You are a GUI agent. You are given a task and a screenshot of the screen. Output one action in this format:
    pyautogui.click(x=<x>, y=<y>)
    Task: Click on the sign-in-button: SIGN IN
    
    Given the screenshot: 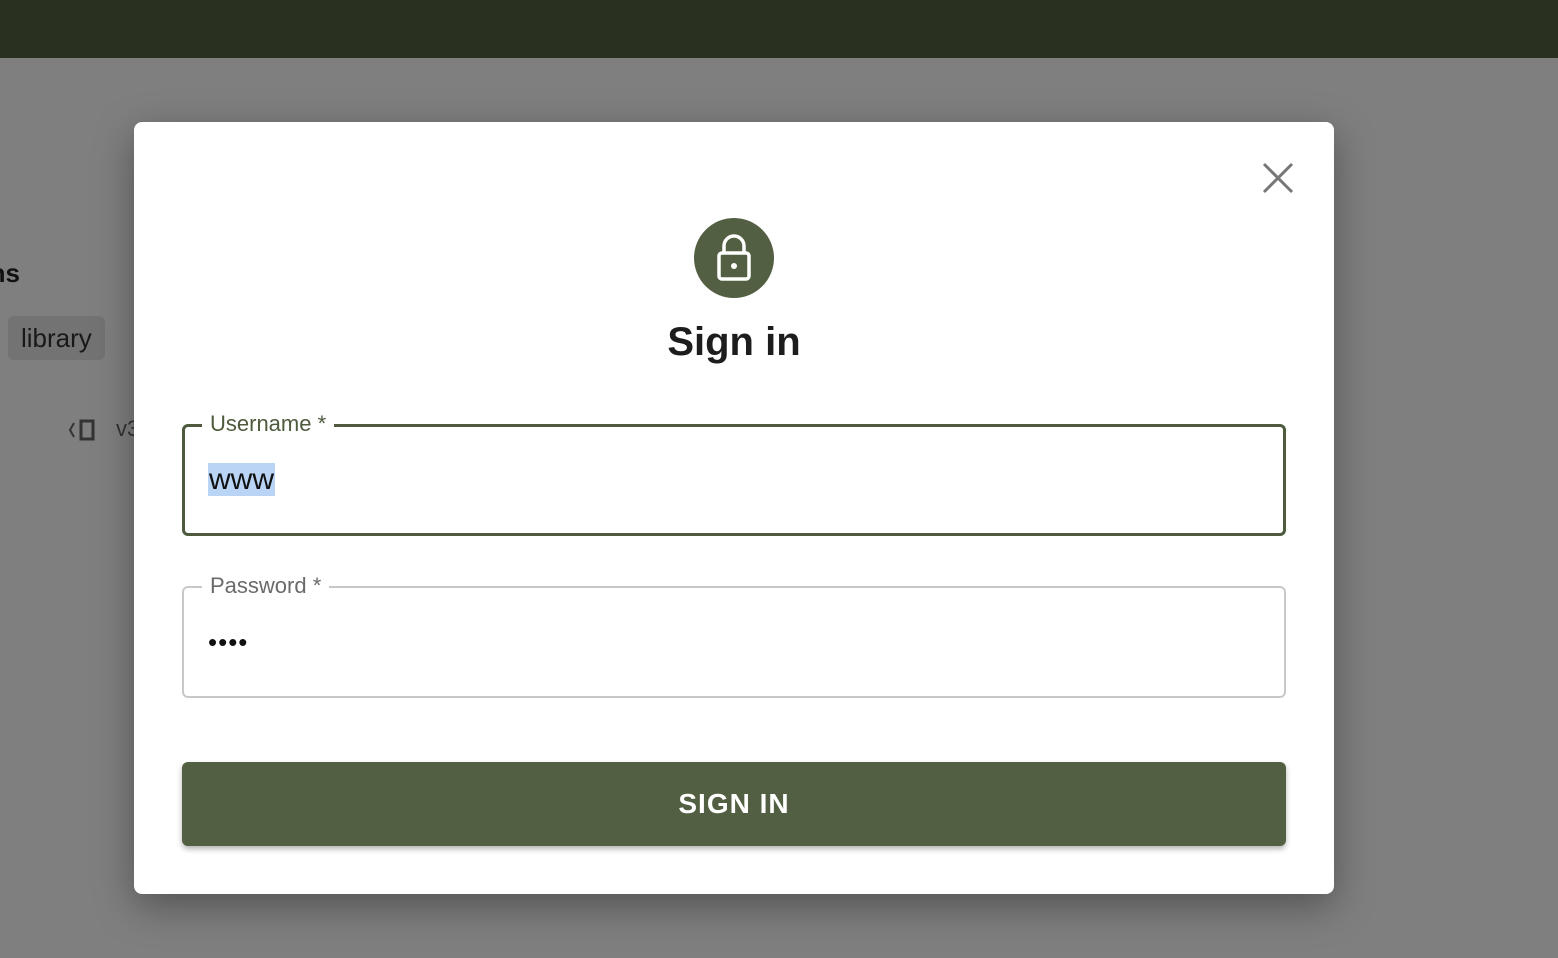 What is the action you would take?
    pyautogui.click(x=734, y=804)
    